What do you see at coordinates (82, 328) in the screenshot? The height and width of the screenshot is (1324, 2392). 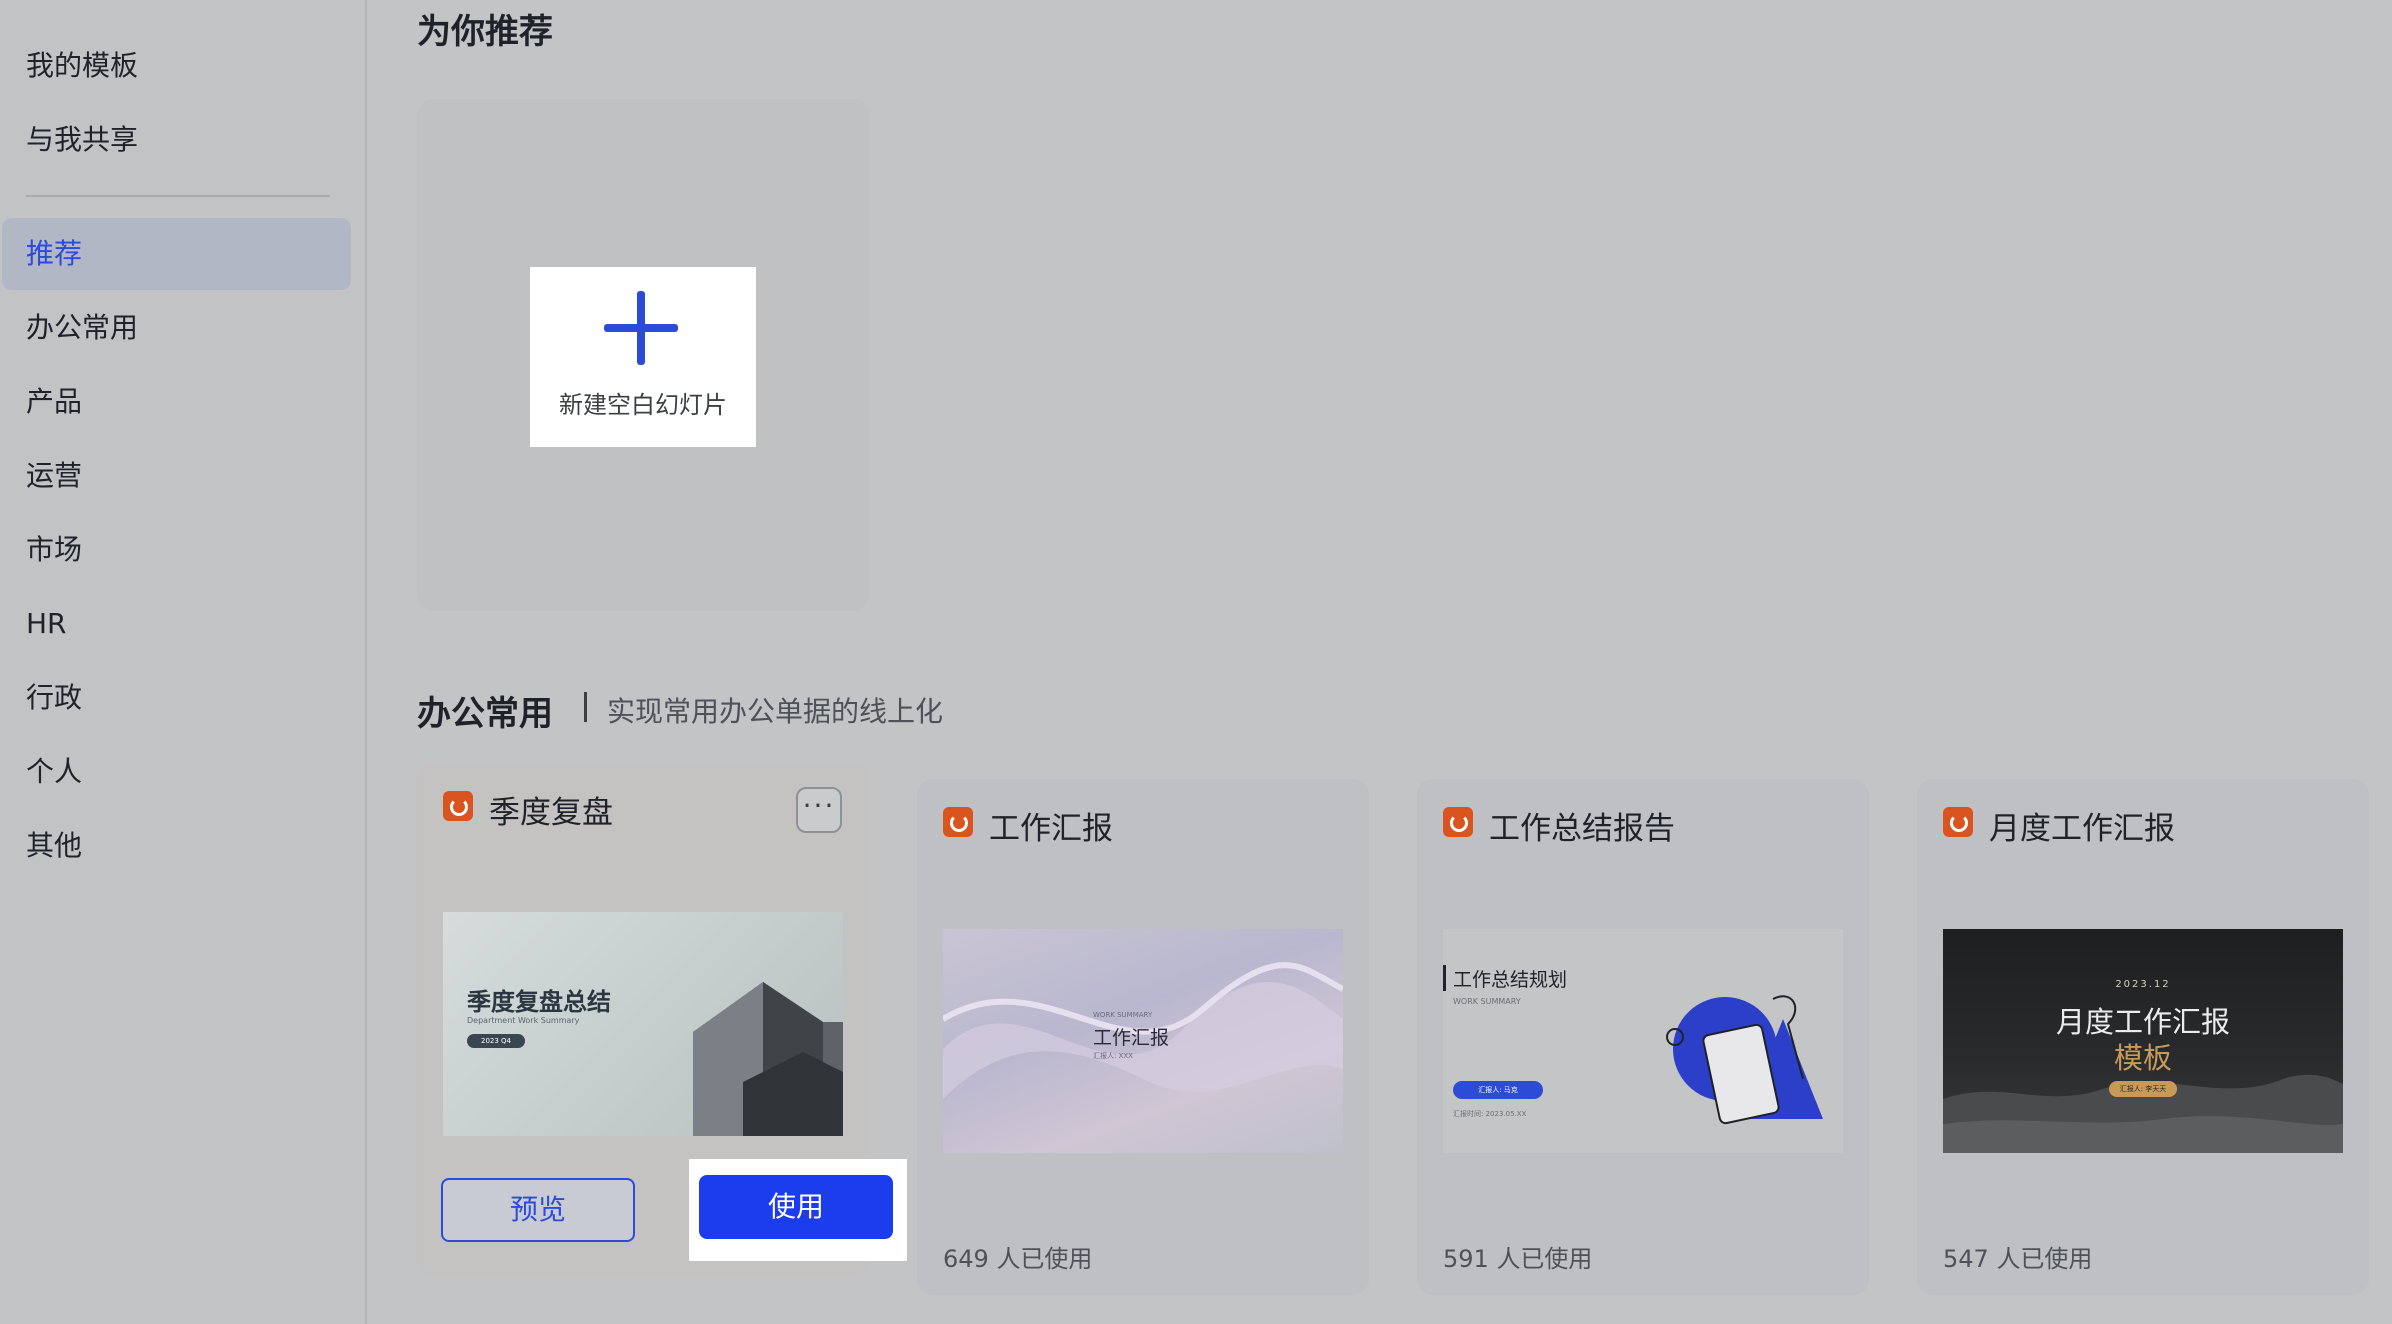 I see `sidebar-item-office: 办公常用` at bounding box center [82, 328].